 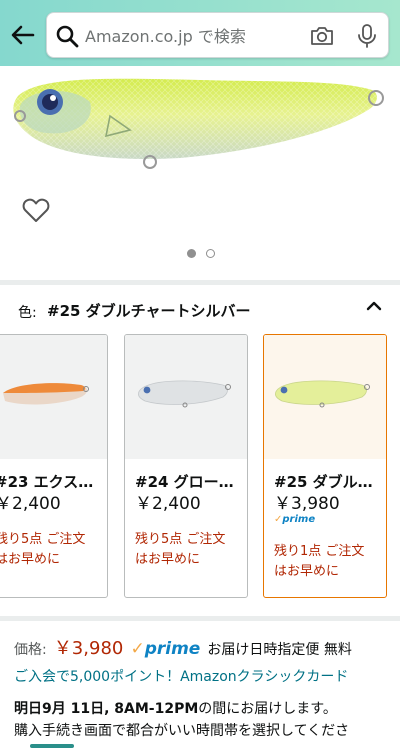 I want to click on selected-color-name: #25 ダブルチャートシルバー, so click(x=149, y=311).